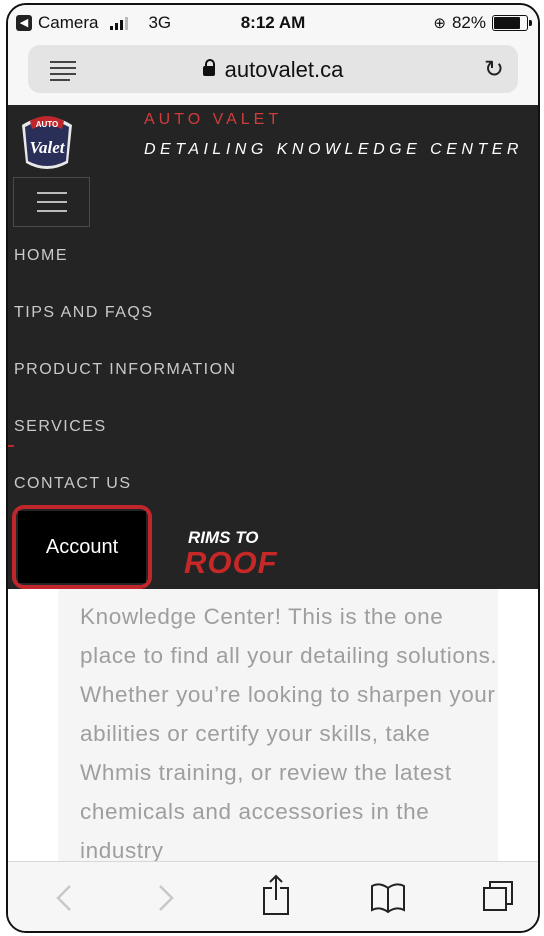  What do you see at coordinates (276, 897) in the screenshot?
I see `share-icon` at bounding box center [276, 897].